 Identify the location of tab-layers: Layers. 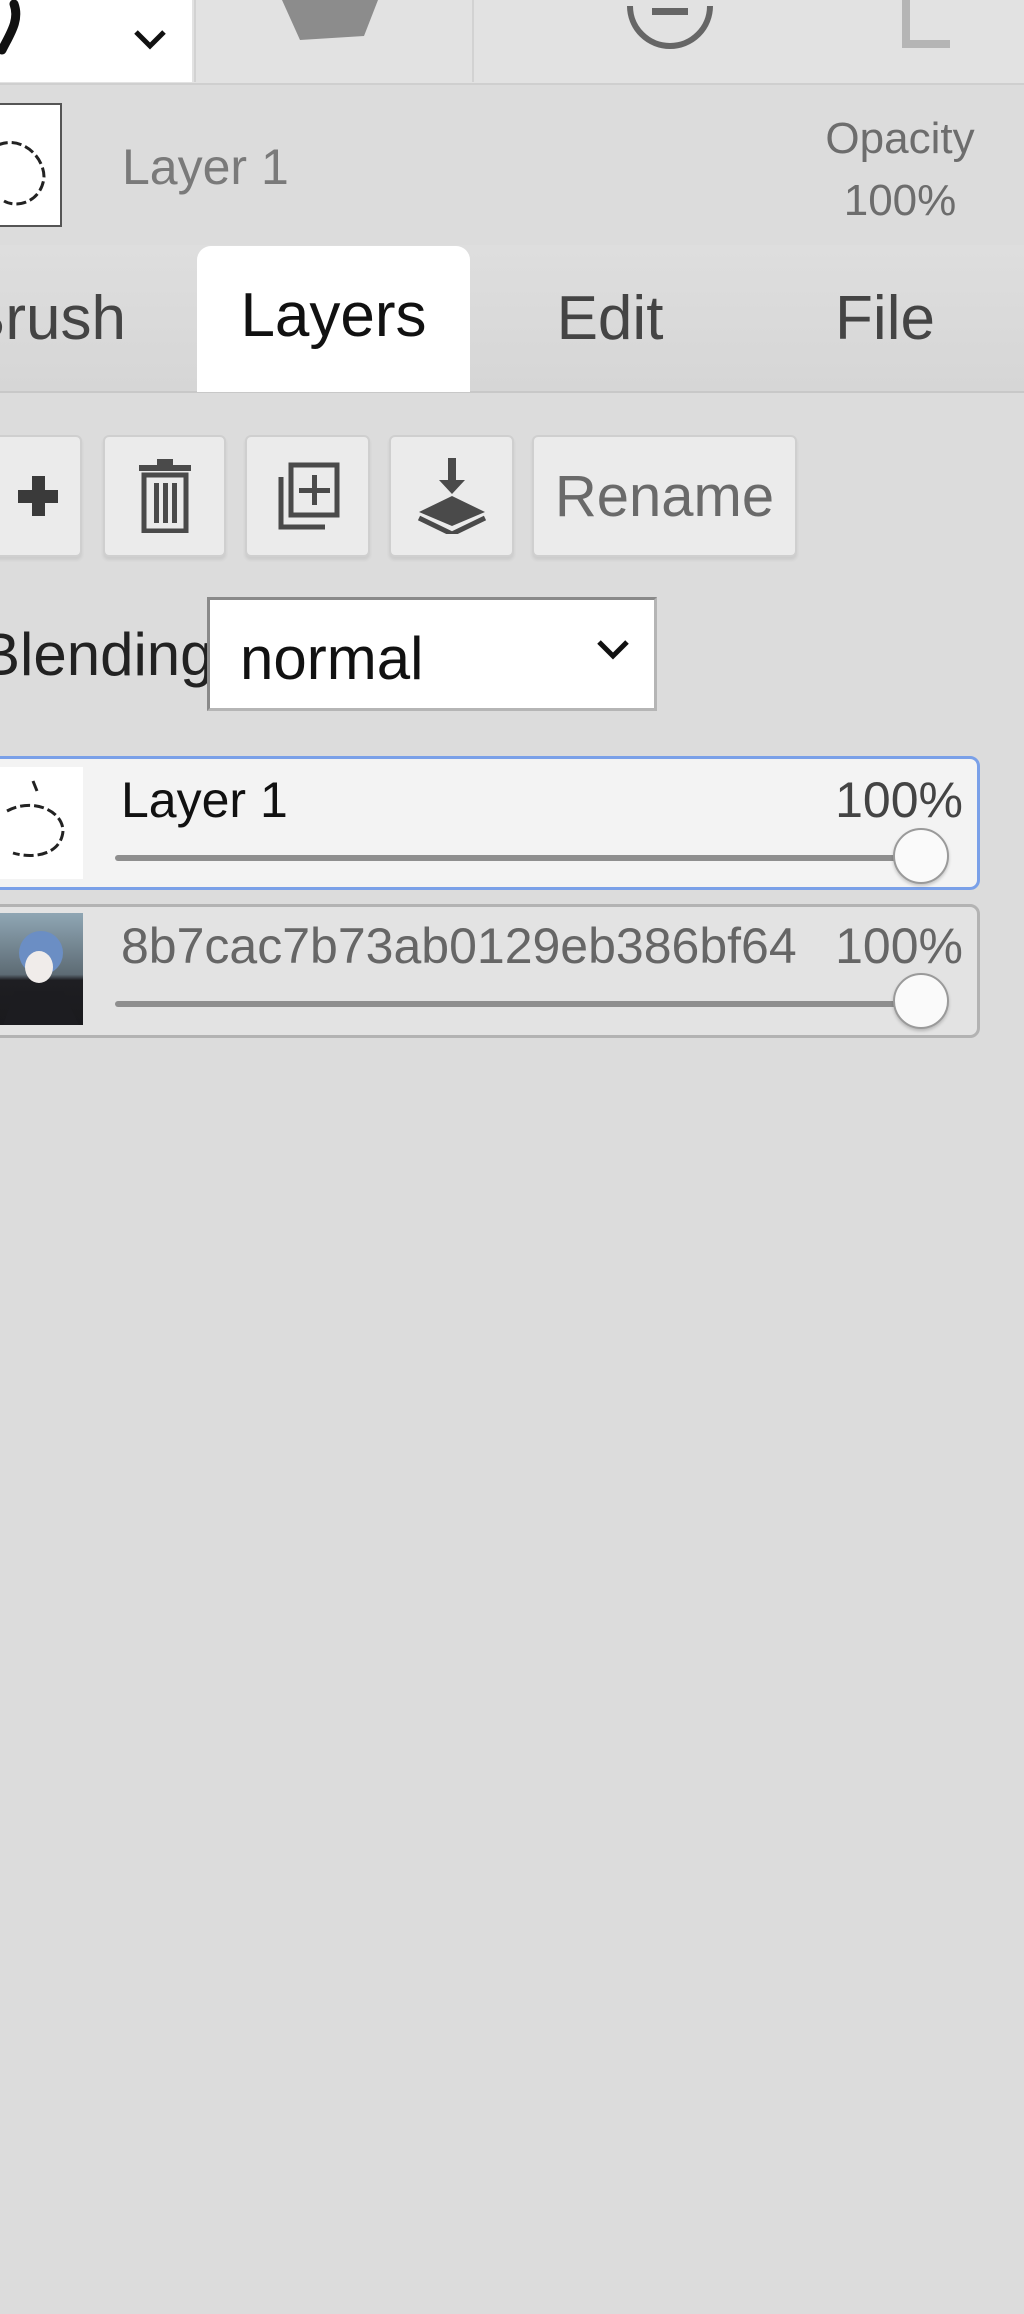
(333, 319).